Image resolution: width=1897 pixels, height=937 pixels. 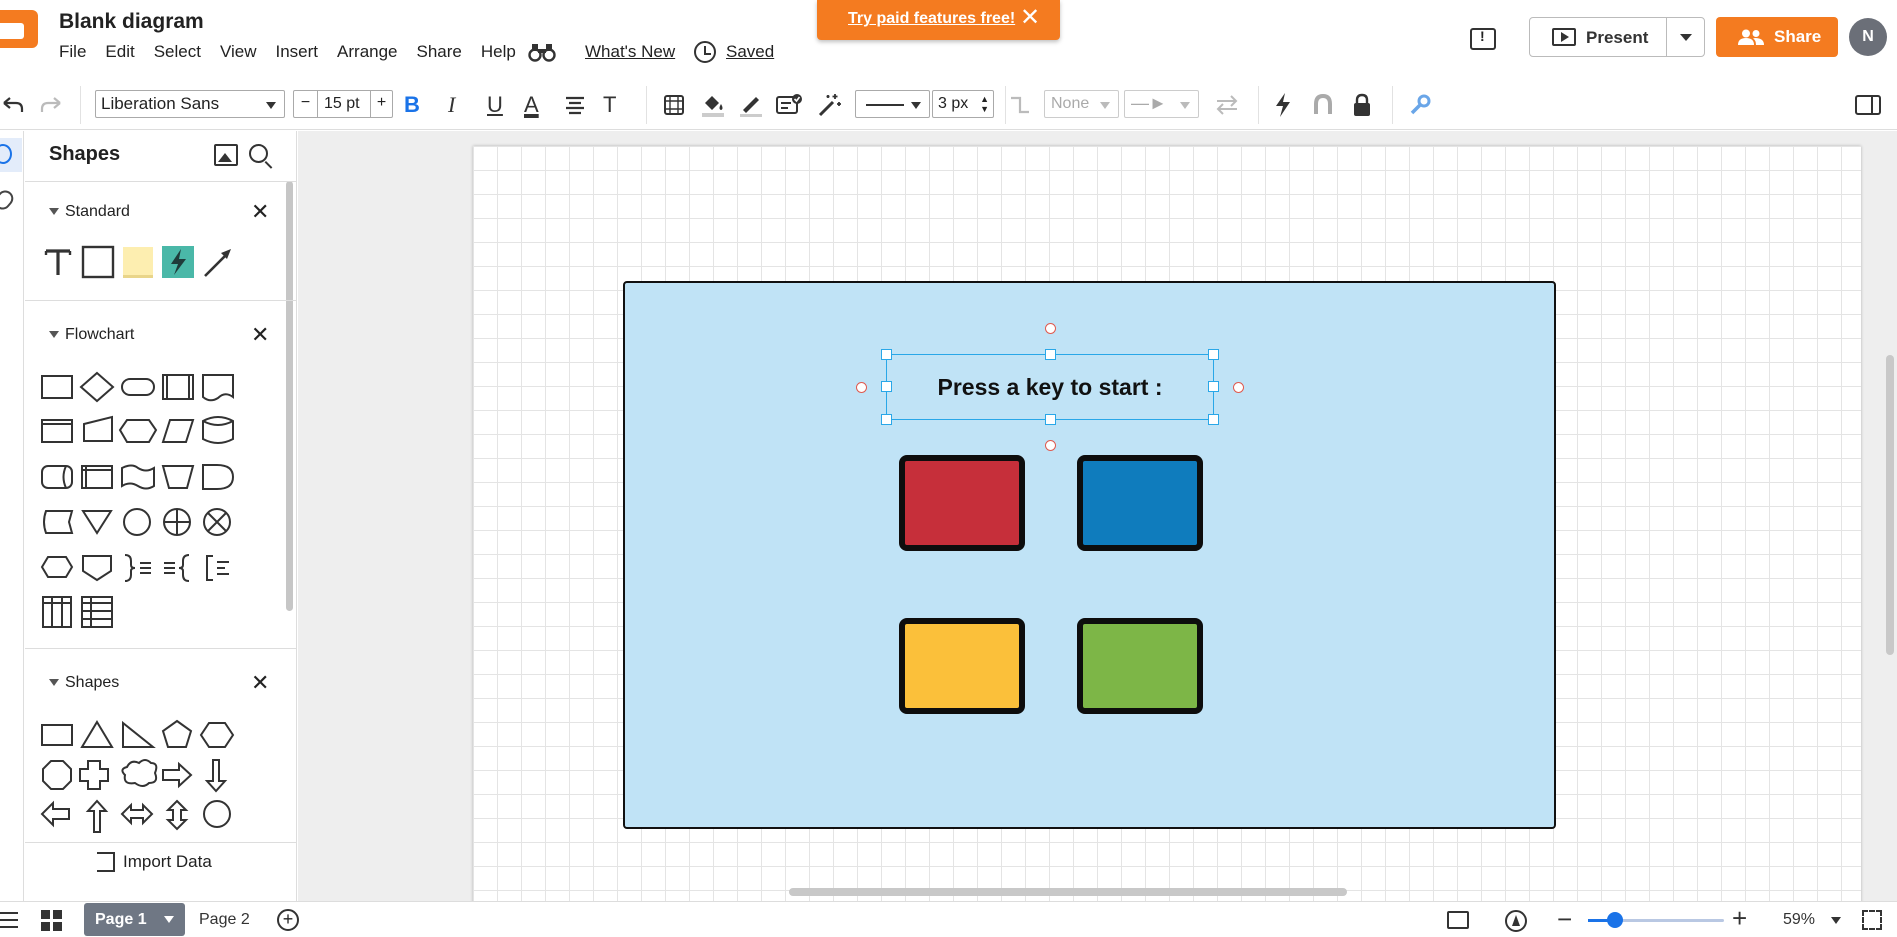 I want to click on tab-page-1: Page 1, so click(x=134, y=919).